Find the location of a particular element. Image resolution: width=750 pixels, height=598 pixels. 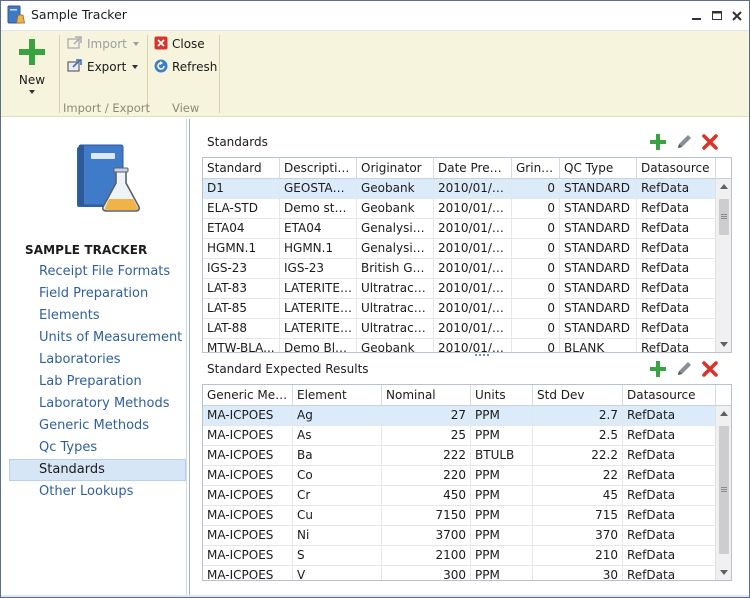

maximize-icon is located at coordinates (717, 16).